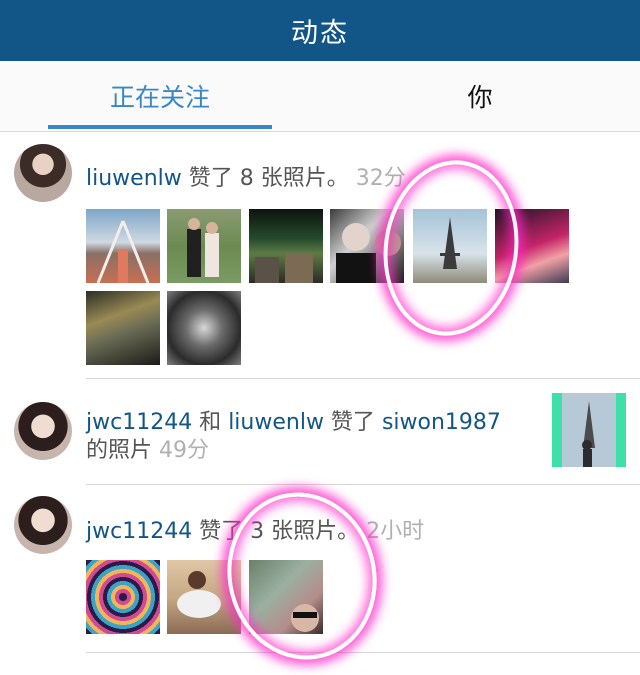  Describe the element at coordinates (265, 178) in the screenshot. I see `action-text: 赞了 8 张照片。` at that location.